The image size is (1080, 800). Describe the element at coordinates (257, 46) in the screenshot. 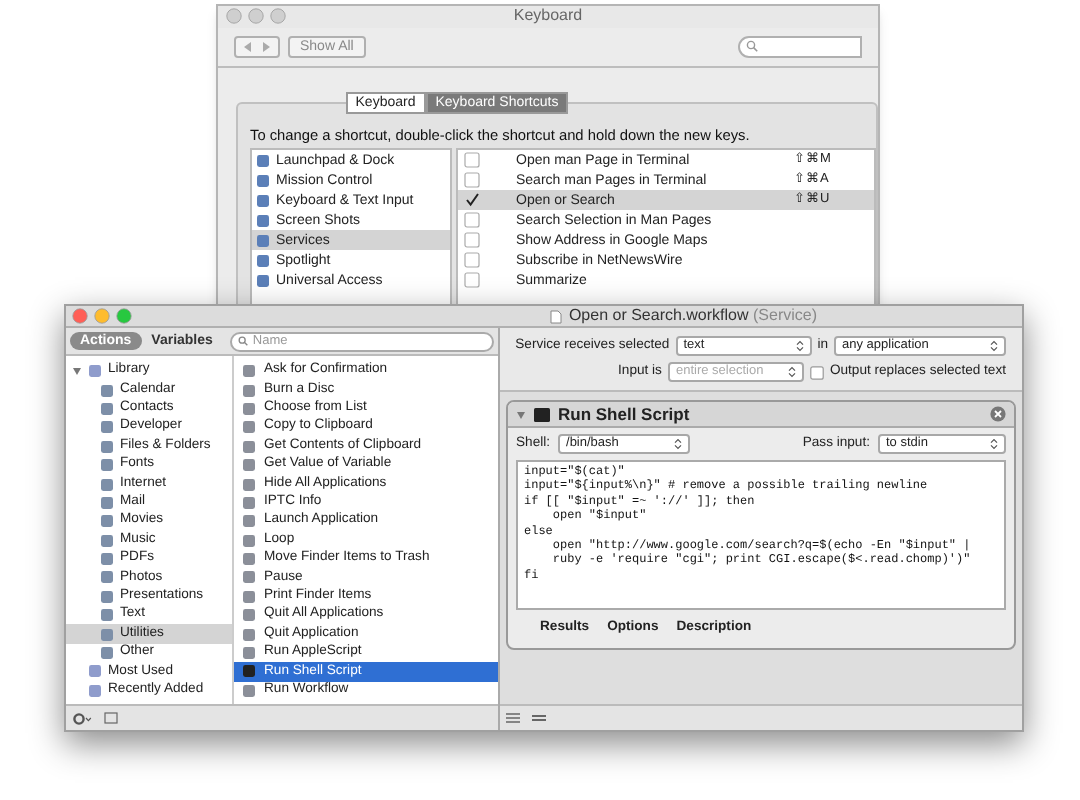

I see `back-forward-button` at that location.